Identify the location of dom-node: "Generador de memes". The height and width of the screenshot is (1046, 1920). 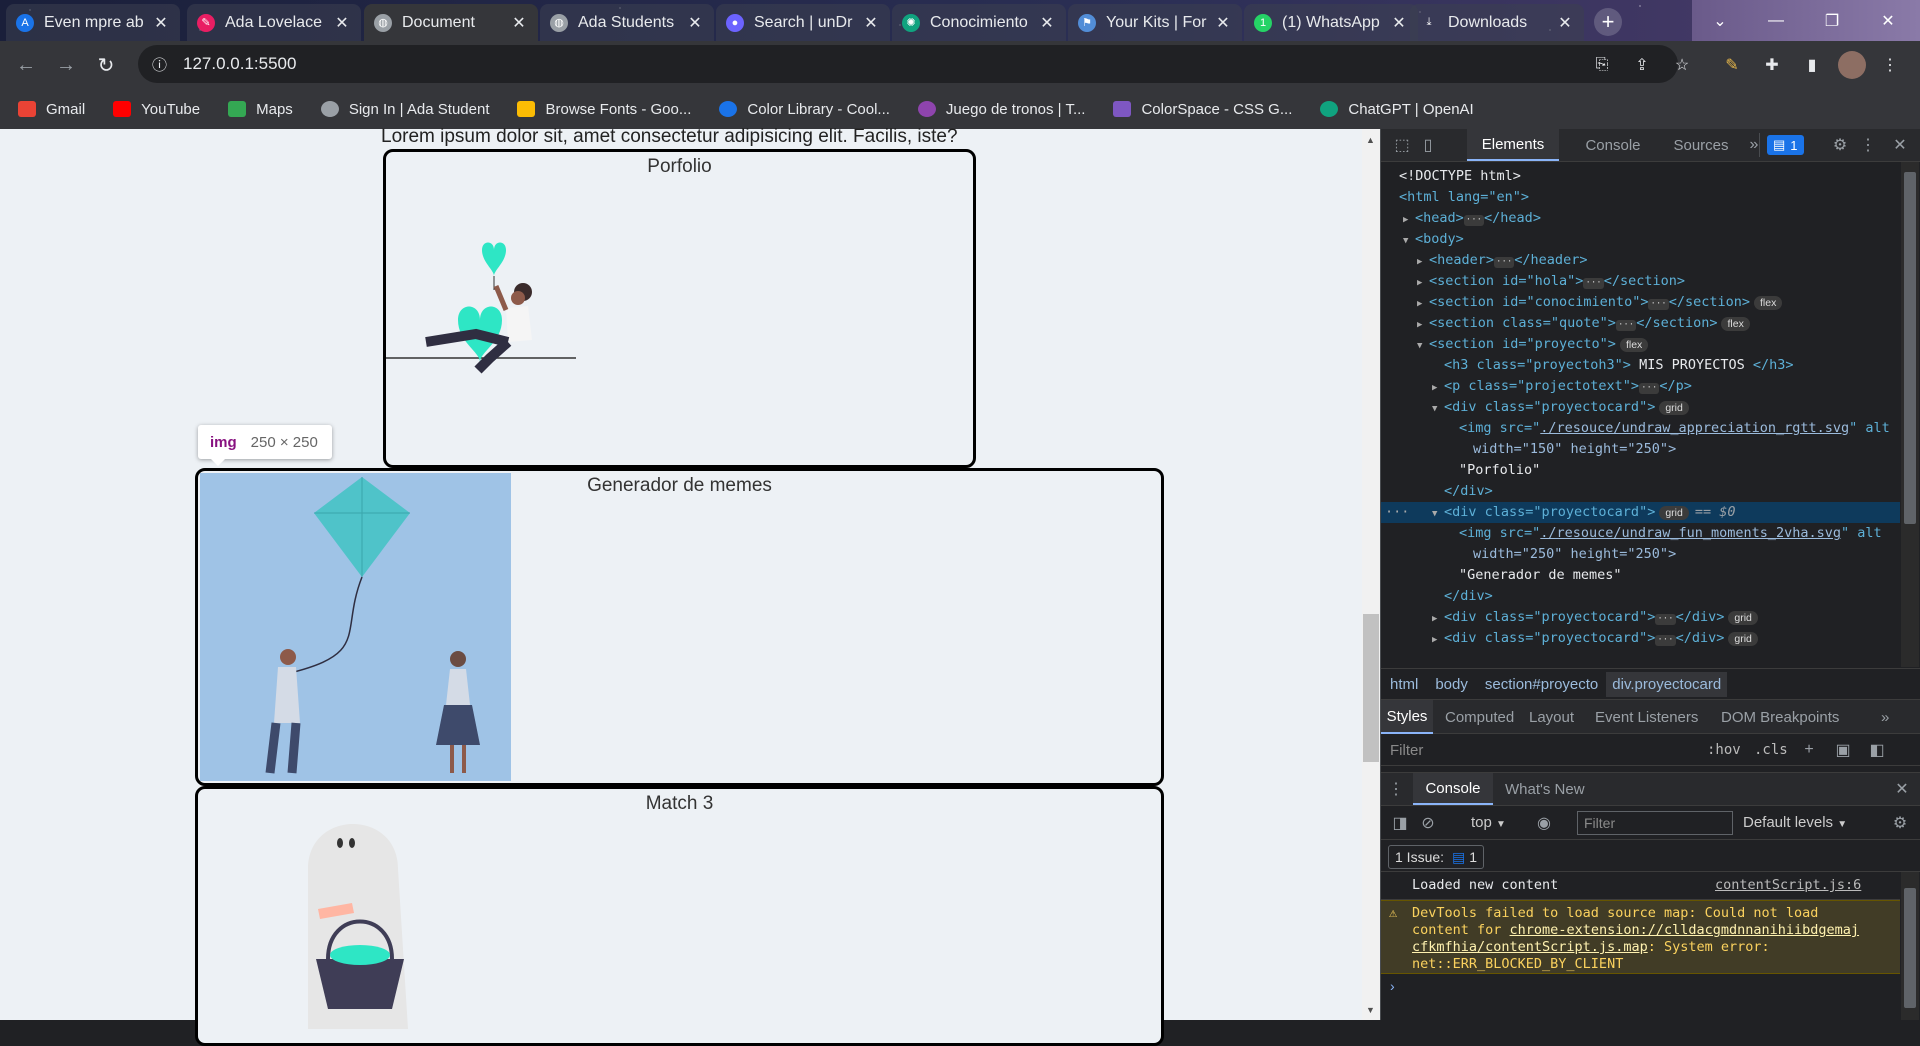
(1640, 575).